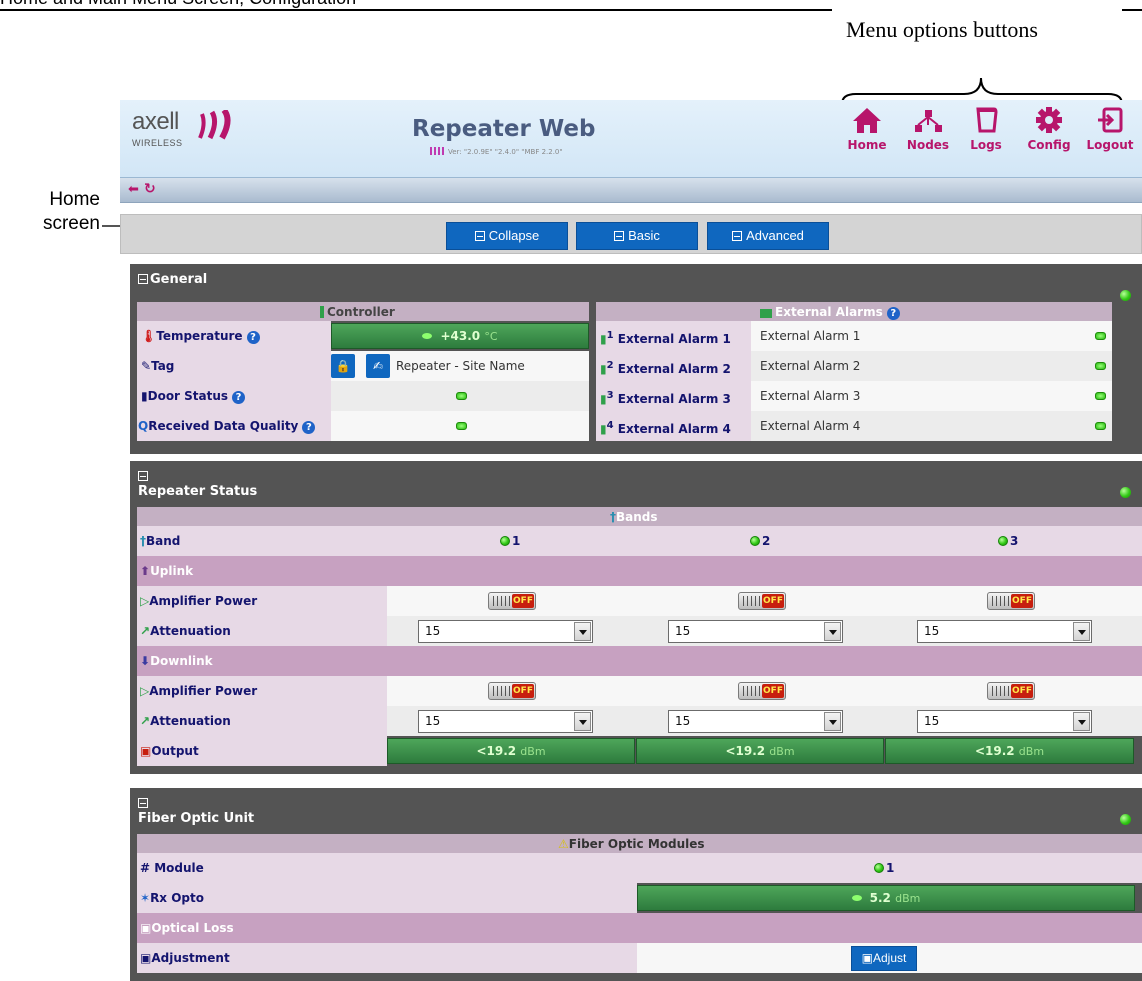  I want to click on lock-icon: 🔒, so click(343, 366).